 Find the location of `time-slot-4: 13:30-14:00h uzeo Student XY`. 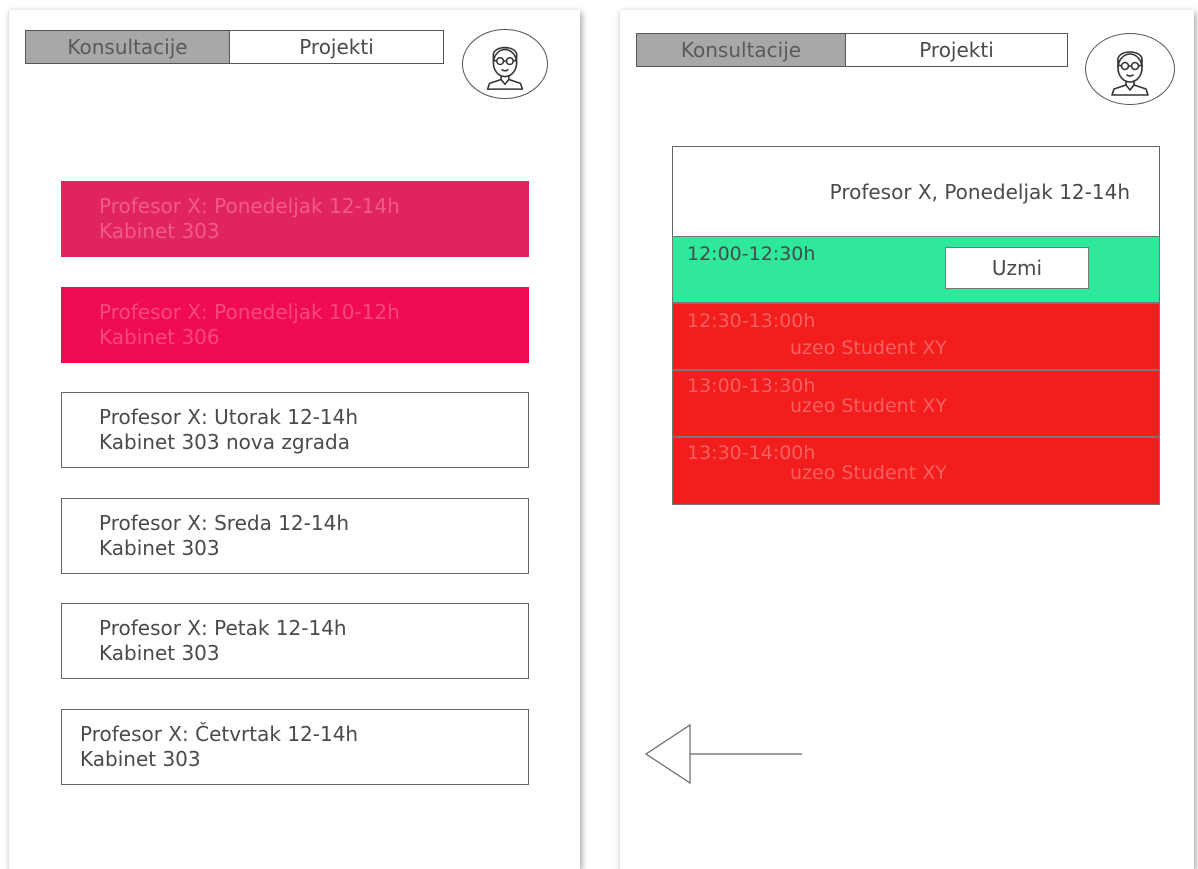

time-slot-4: 13:30-14:00h uzeo Student XY is located at coordinates (916, 471).